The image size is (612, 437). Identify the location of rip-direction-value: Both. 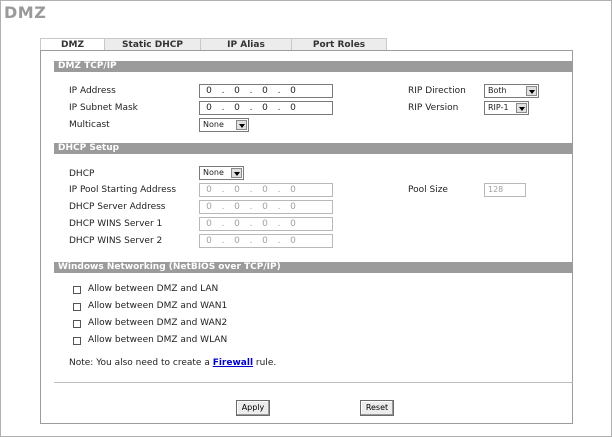
(497, 90).